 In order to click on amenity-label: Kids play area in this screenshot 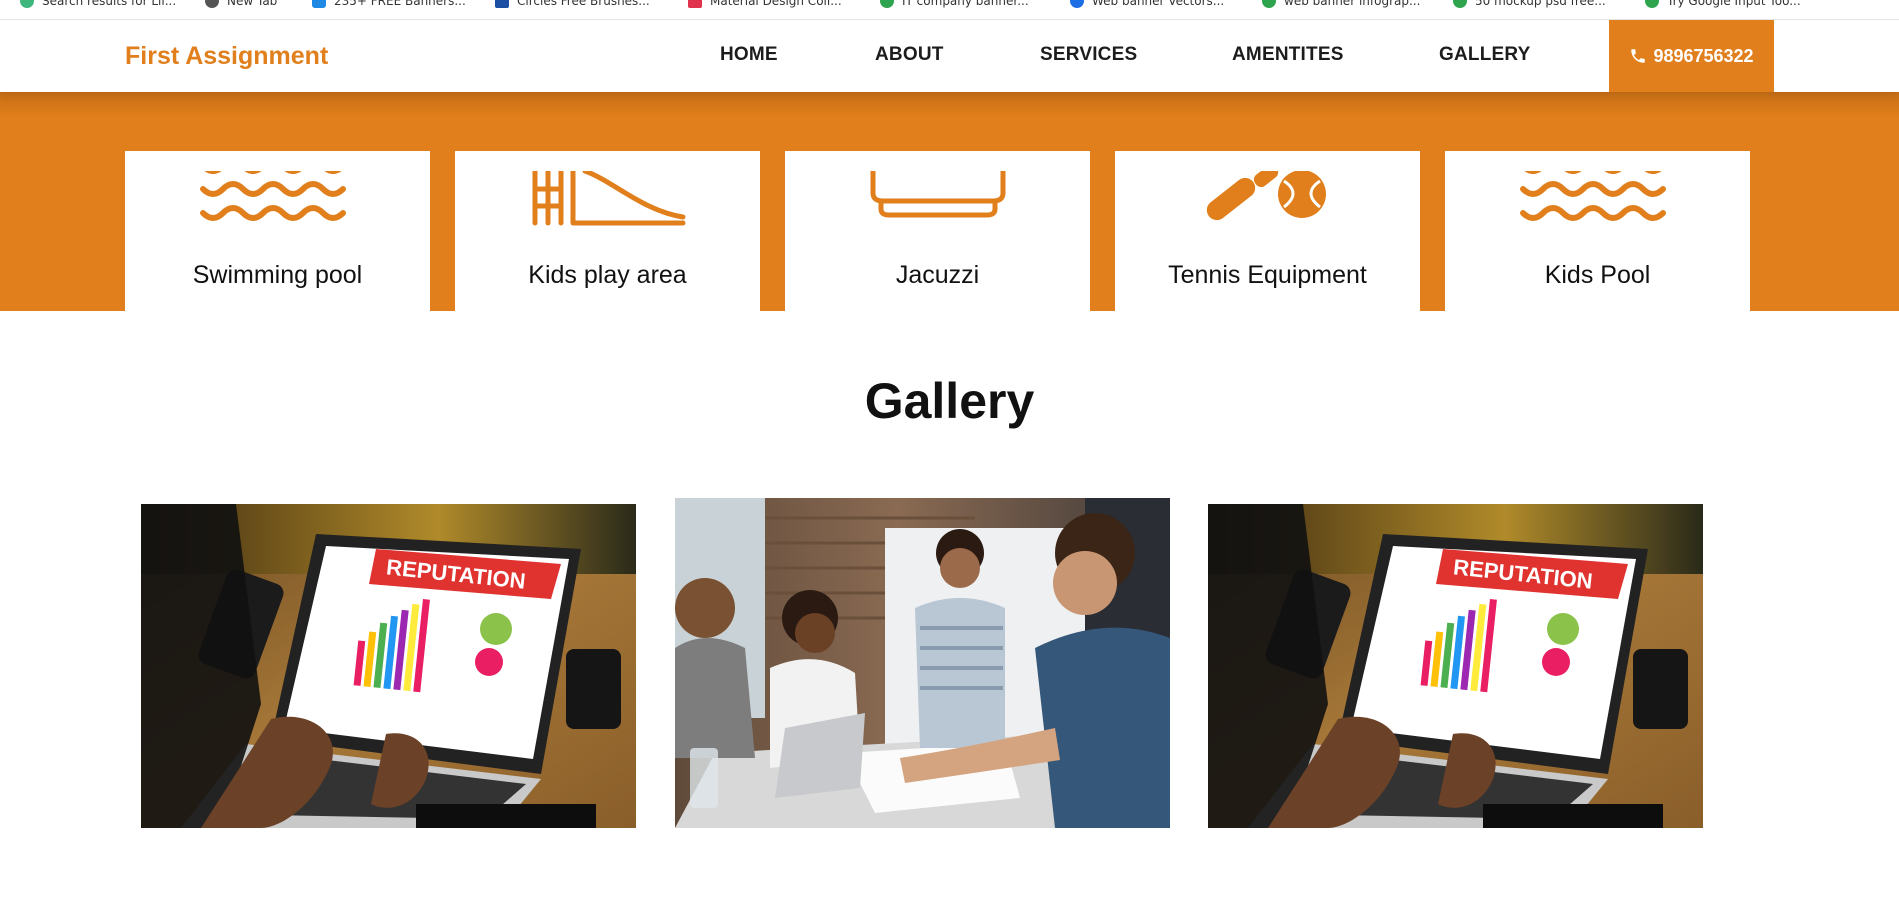, I will do `click(607, 275)`.